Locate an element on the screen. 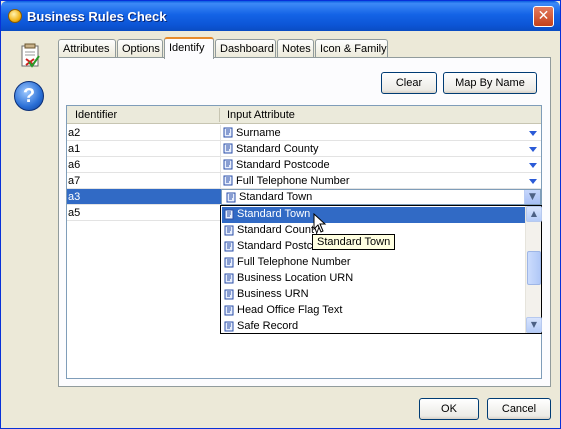 The width and height of the screenshot is (561, 429). map-by-name-button: Map By Name is located at coordinates (490, 83).